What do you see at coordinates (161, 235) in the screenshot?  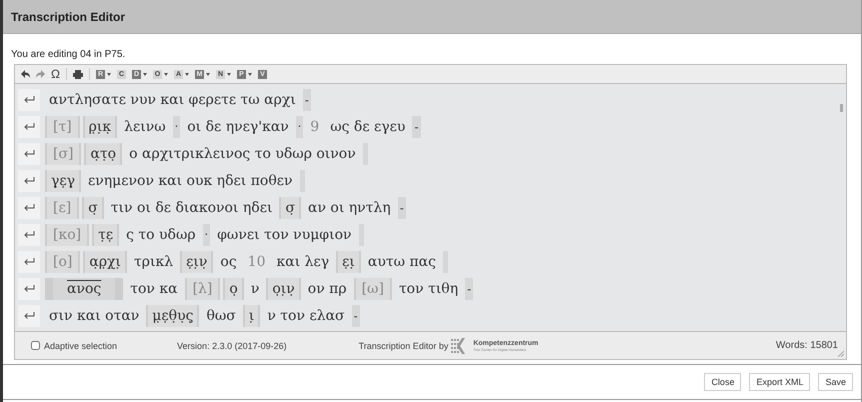 I see `transcription-text: ς το υδωρ` at bounding box center [161, 235].